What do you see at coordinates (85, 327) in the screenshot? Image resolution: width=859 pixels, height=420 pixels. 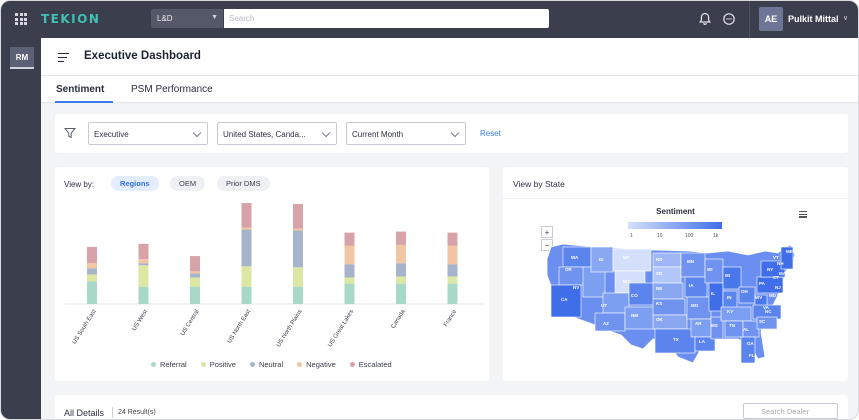 I see `x-tick-label: US South East` at bounding box center [85, 327].